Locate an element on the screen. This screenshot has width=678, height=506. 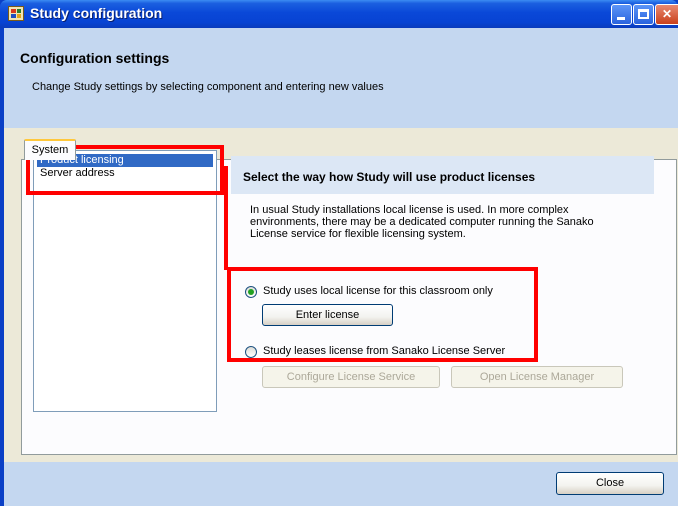
page-title: Configuration settings is located at coordinates (95, 58).